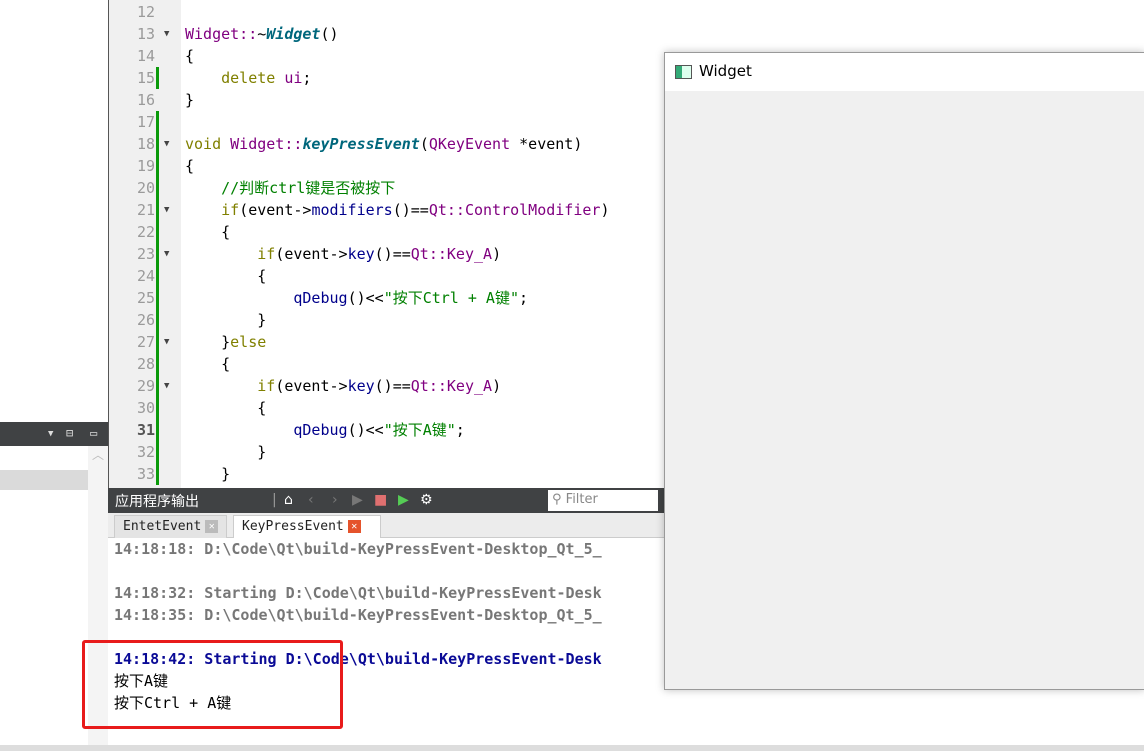 Image resolution: width=1144 pixels, height=751 pixels. What do you see at coordinates (145, 232) in the screenshot?
I see `line-number: 22` at bounding box center [145, 232].